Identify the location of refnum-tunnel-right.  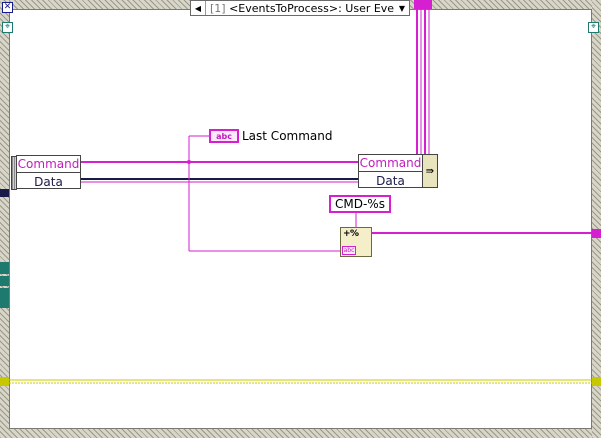
(596, 381).